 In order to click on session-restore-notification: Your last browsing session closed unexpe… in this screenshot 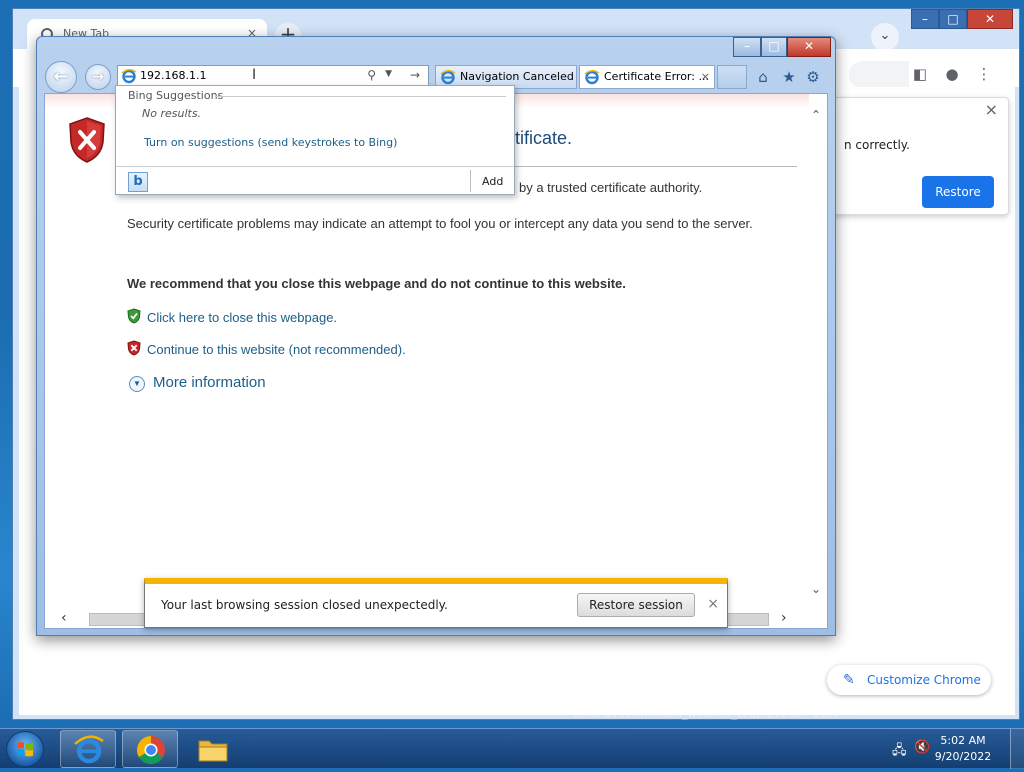, I will do `click(436, 603)`.